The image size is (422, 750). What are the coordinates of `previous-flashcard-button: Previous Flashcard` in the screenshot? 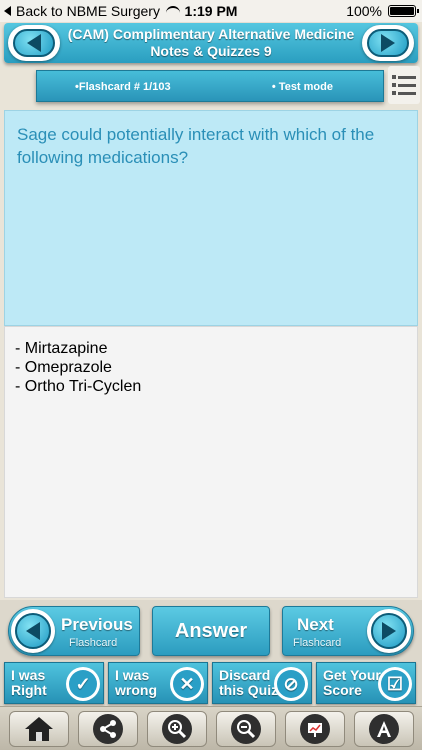 It's located at (74, 631).